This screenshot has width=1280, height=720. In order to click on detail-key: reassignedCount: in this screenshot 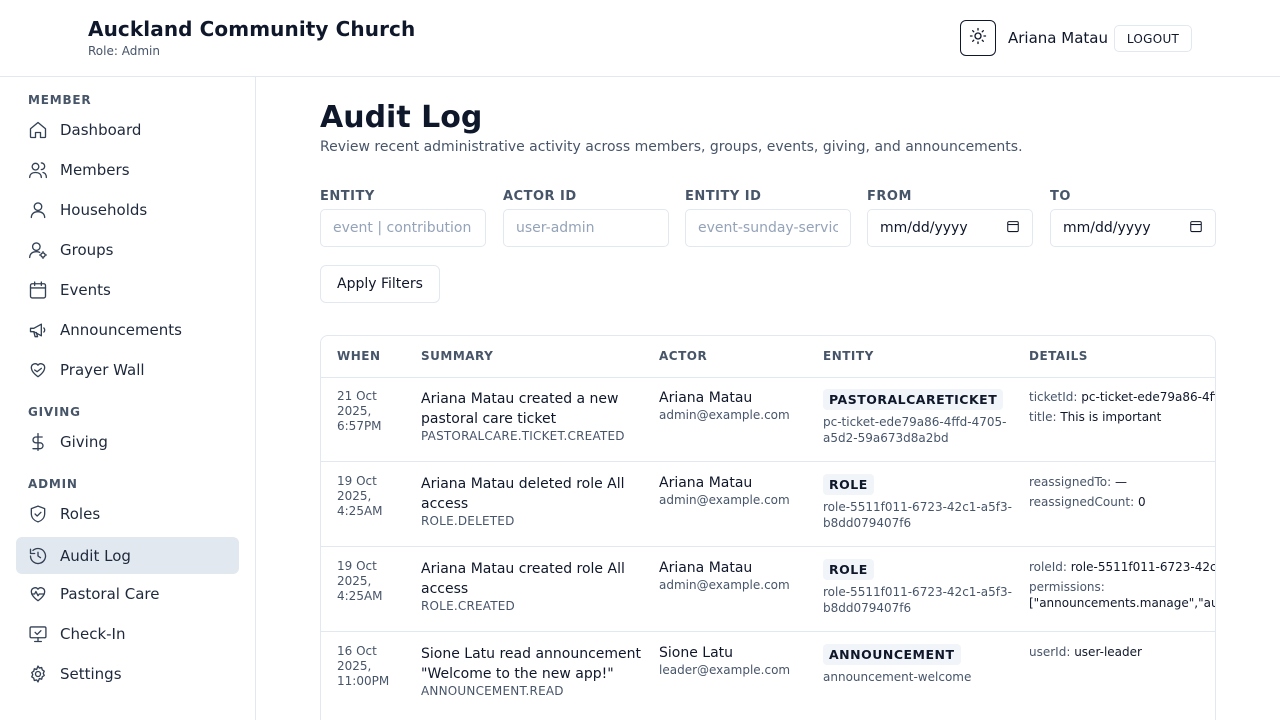, I will do `click(1082, 502)`.